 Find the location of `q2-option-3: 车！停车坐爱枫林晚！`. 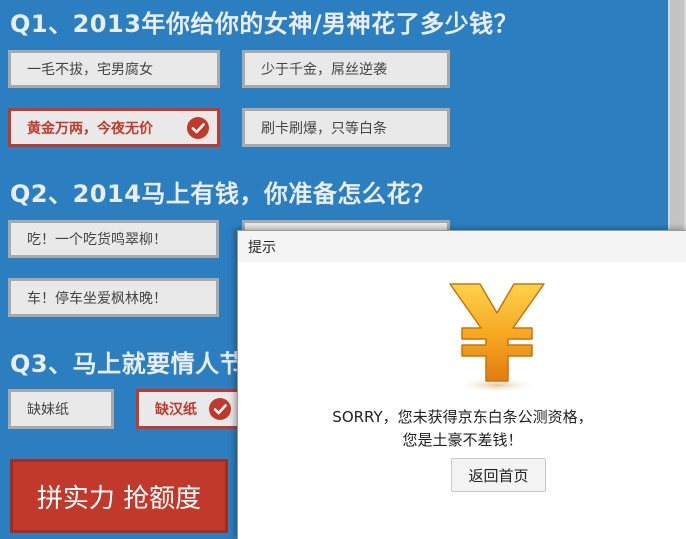

q2-option-3: 车！停车坐爱枫林晚！ is located at coordinates (113, 297).